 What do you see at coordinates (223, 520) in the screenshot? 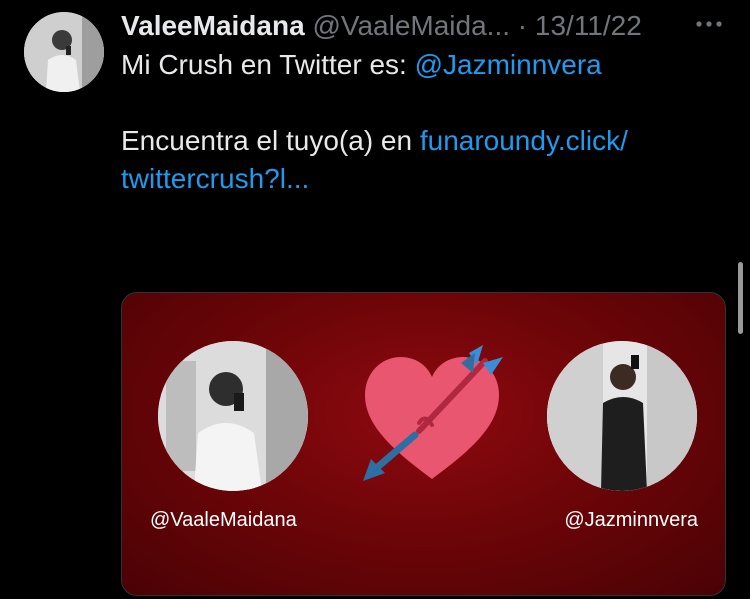
I see `left-username: @VaaleMaidana` at bounding box center [223, 520].